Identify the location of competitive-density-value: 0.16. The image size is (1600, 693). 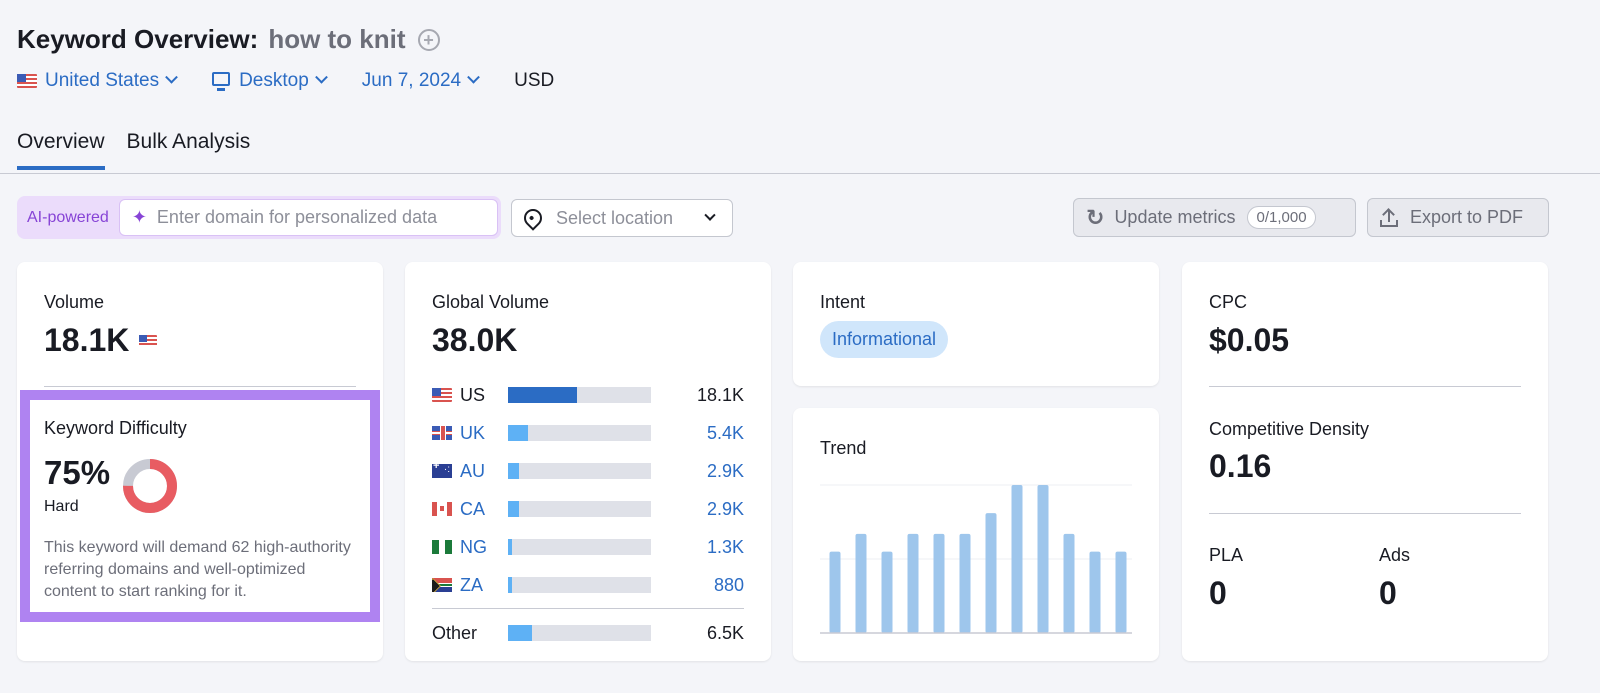
(1240, 466).